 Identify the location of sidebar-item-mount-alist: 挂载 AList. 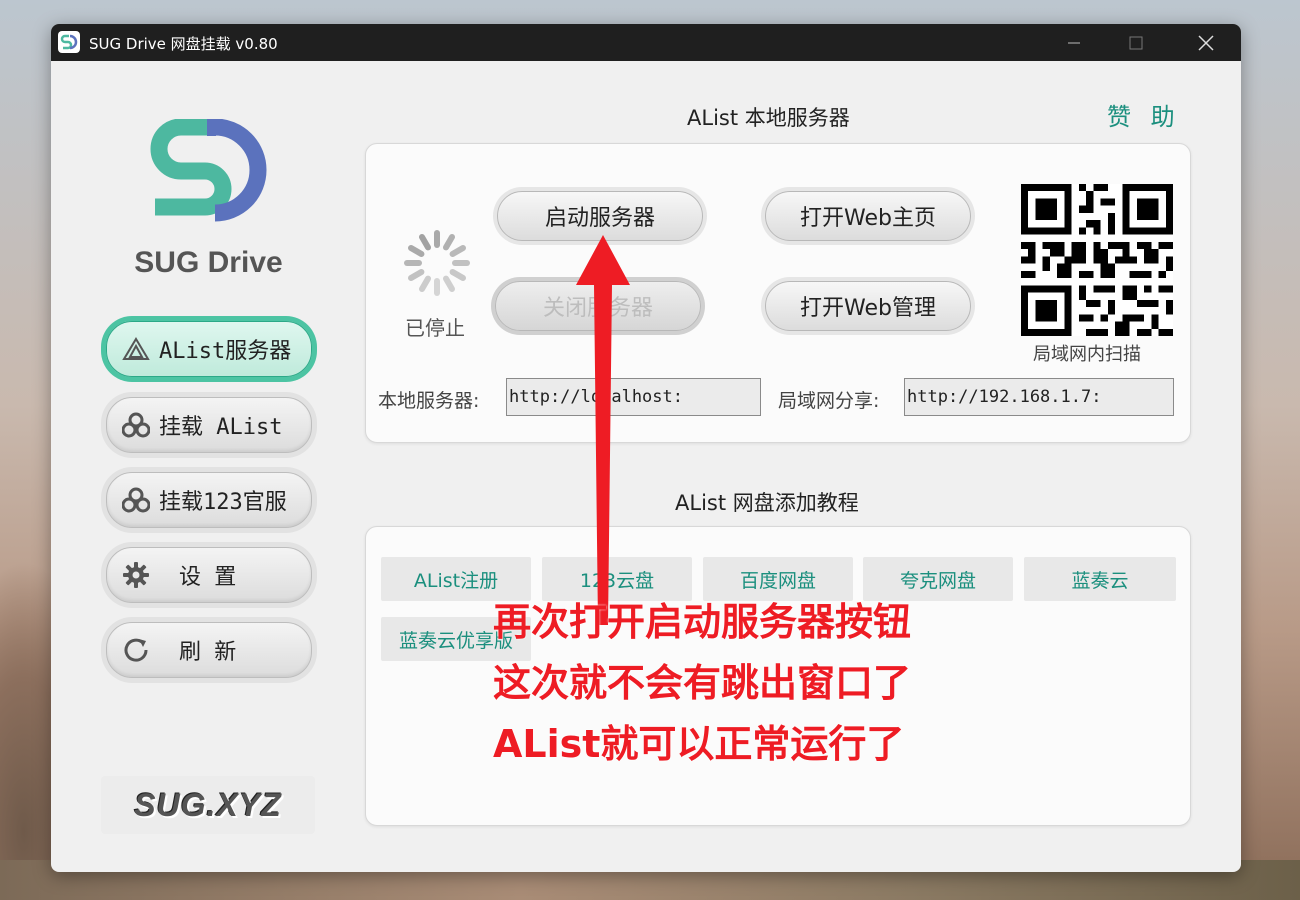
(209, 425).